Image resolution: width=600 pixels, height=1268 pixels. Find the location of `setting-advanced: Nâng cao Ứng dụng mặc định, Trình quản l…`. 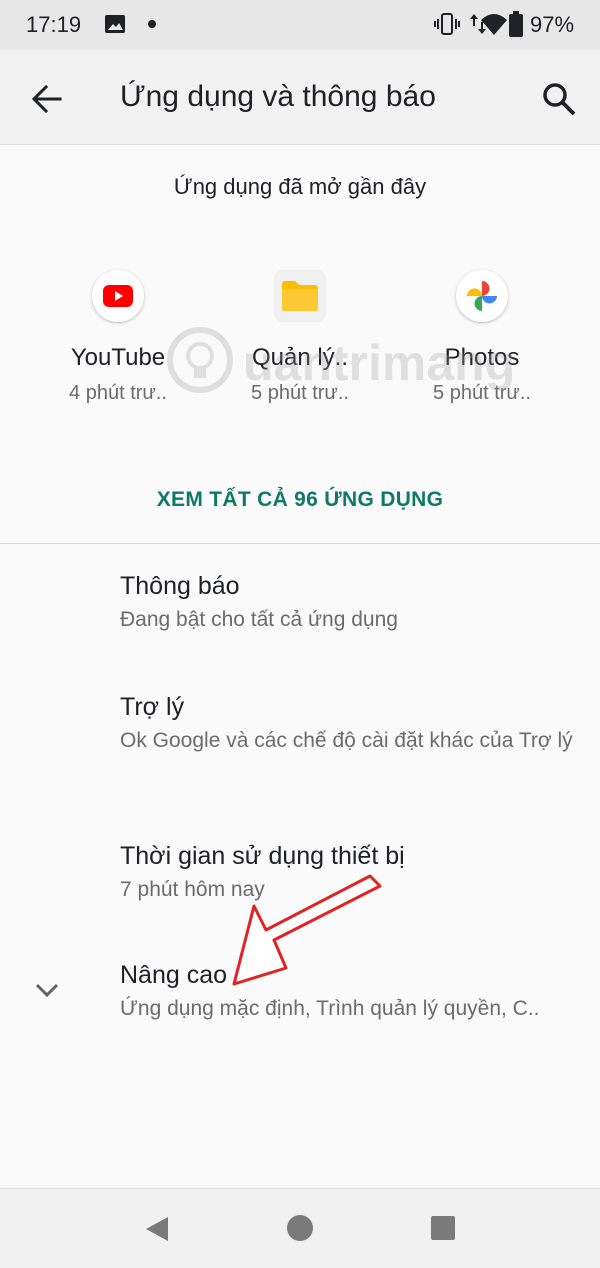

setting-advanced: Nâng cao Ứng dụng mặc định, Trình quản l… is located at coordinates (350, 991).